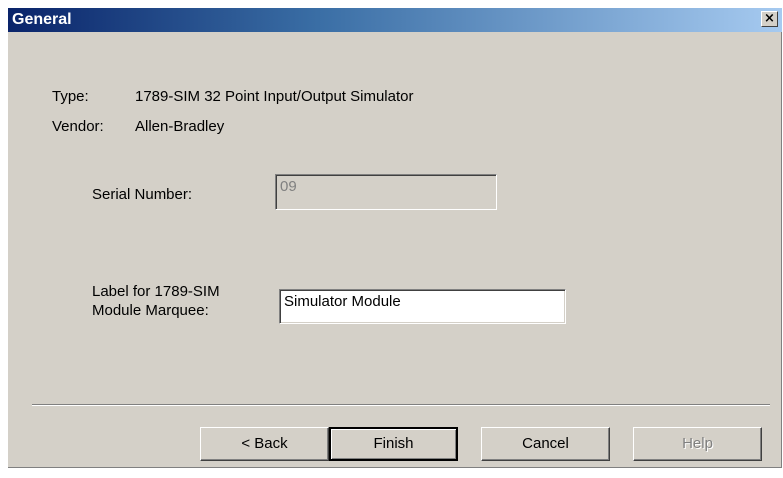  I want to click on vendor-label: Vendor:, so click(78, 126).